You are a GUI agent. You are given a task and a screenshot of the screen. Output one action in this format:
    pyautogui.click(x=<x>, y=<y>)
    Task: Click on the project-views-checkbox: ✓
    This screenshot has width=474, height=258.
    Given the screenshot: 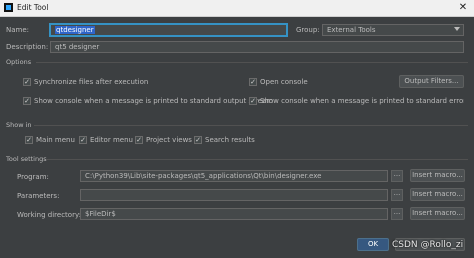 What is the action you would take?
    pyautogui.click(x=139, y=140)
    